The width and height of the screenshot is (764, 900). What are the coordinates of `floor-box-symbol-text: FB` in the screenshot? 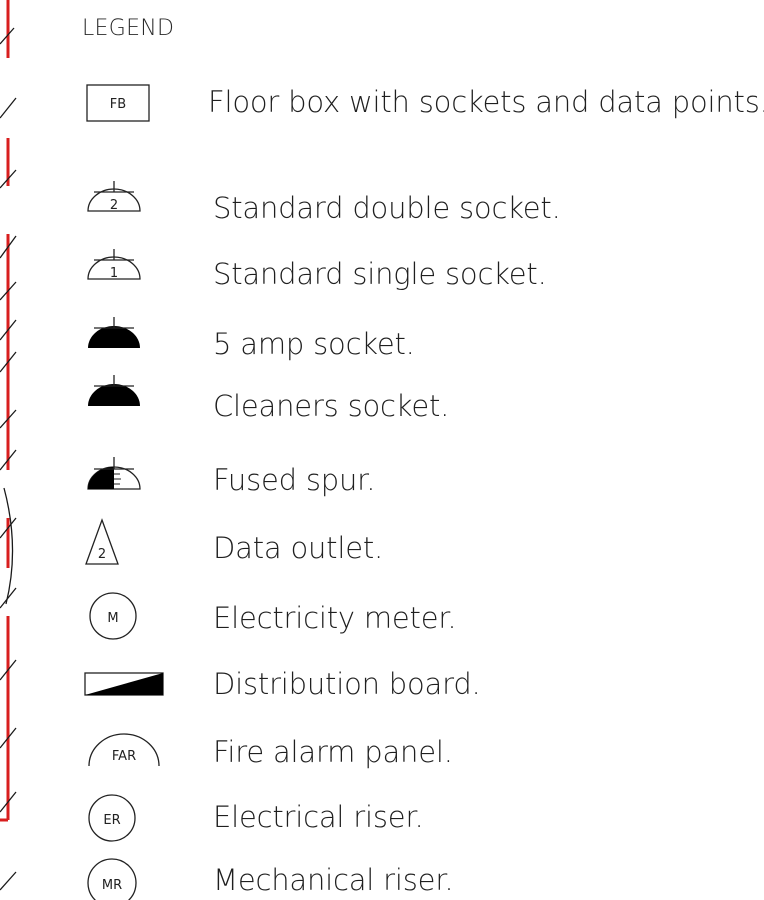 It's located at (118, 104).